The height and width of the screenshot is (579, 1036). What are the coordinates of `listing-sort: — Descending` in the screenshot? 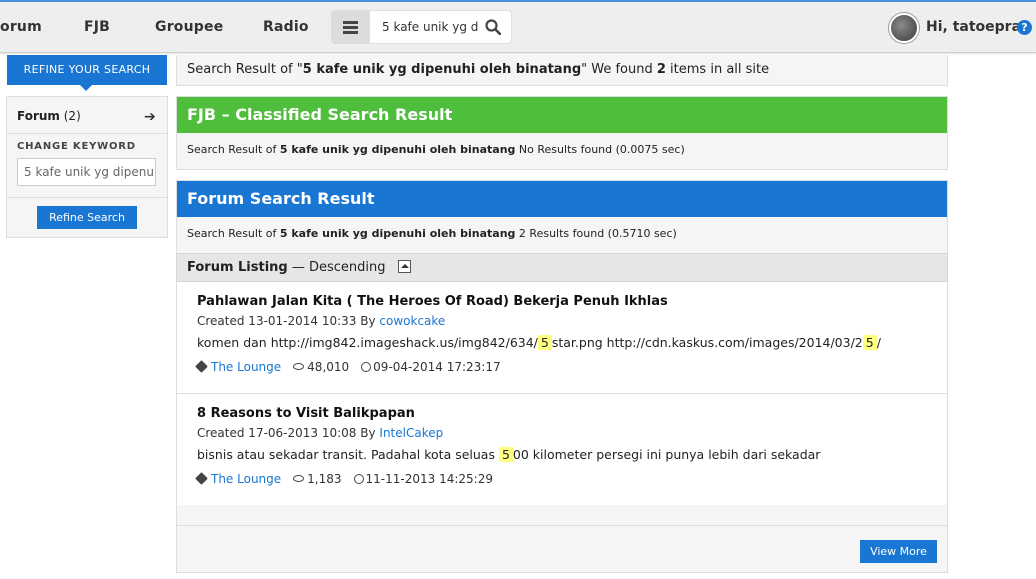 It's located at (336, 267).